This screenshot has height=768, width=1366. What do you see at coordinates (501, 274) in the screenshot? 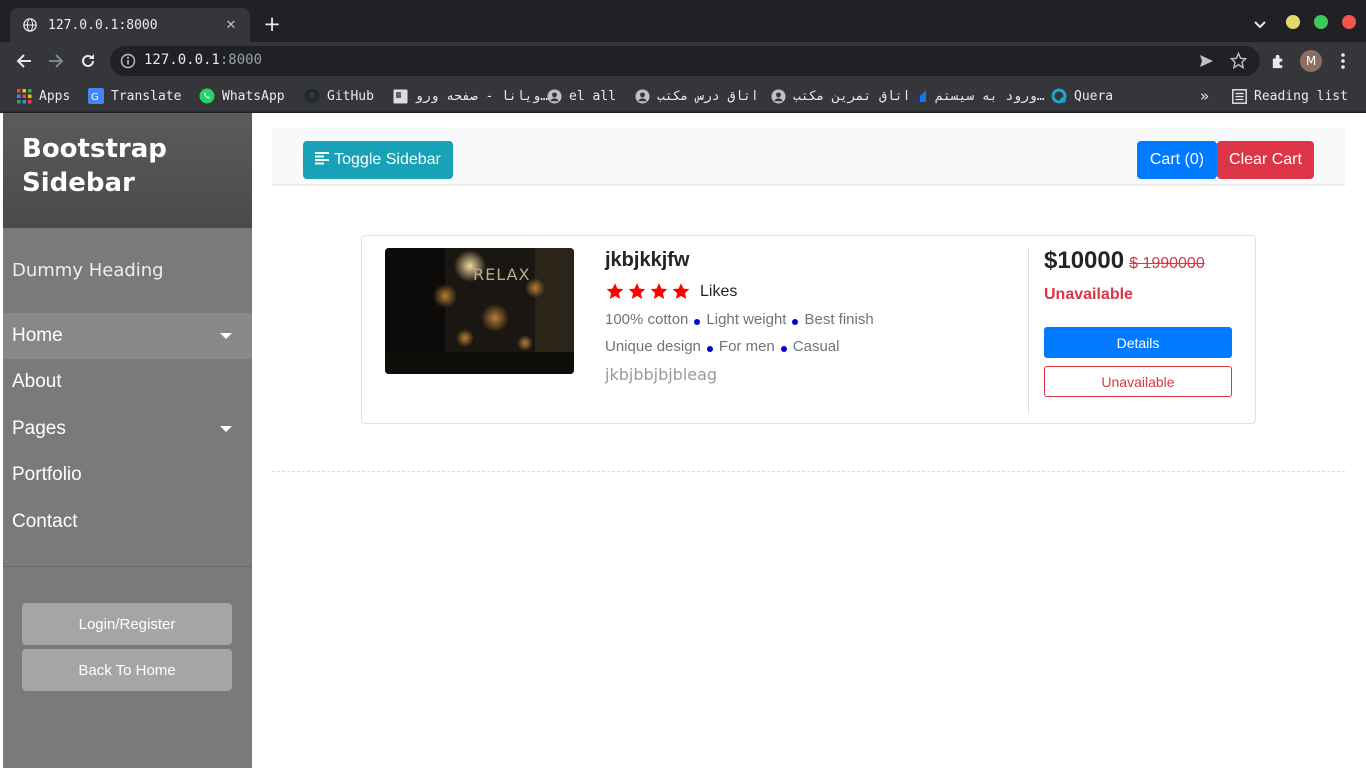
I see `svg-text: RELAX` at bounding box center [501, 274].